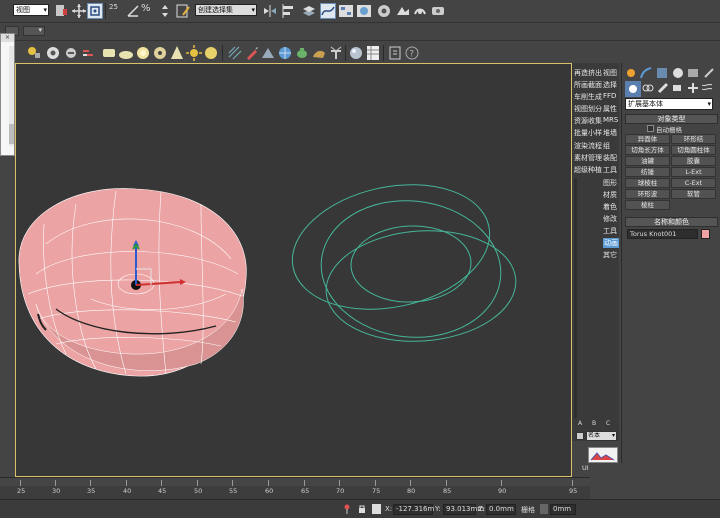  What do you see at coordinates (117, 10) in the screenshot?
I see `snap-toggle-icon: 25` at bounding box center [117, 10].